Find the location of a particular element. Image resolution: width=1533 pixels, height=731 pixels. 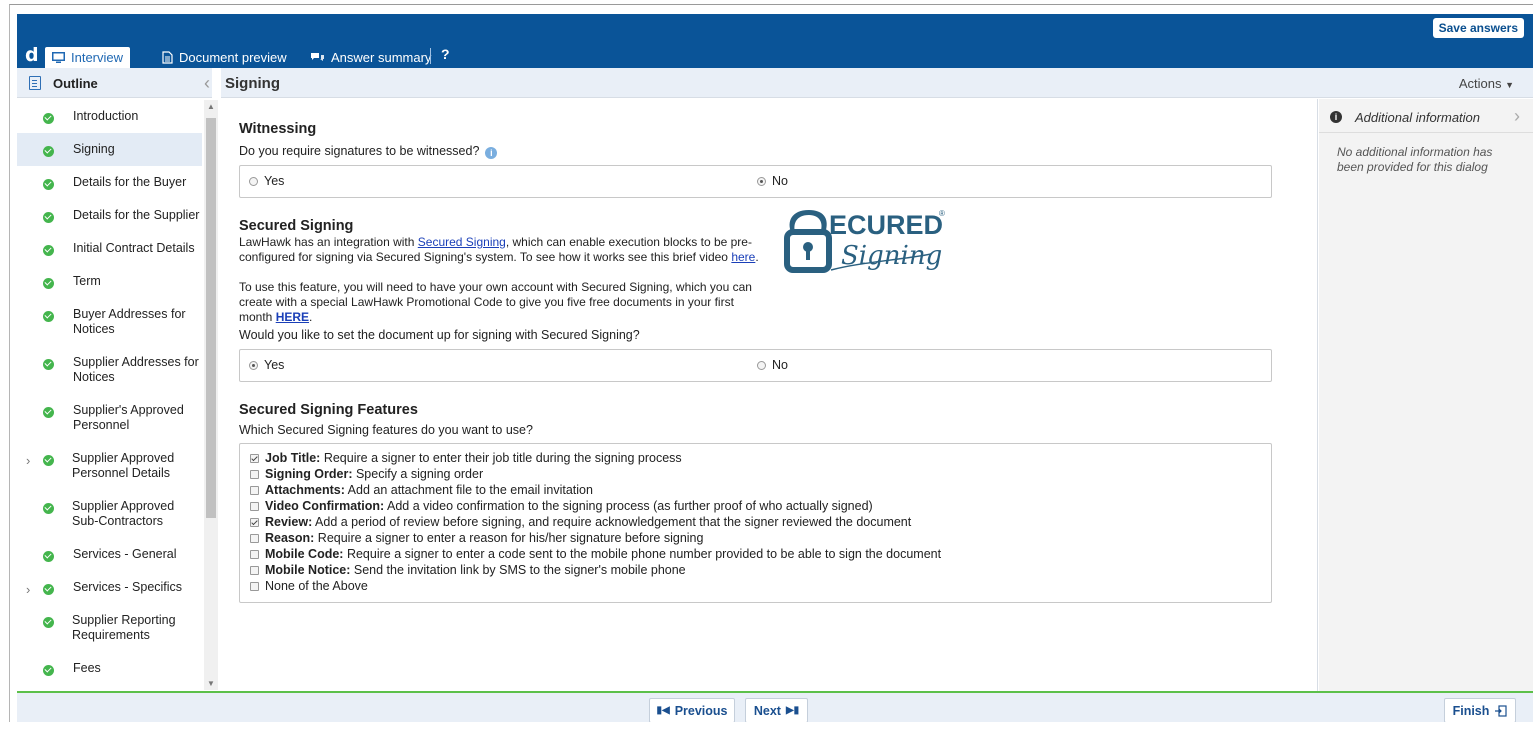

radio-circle is located at coordinates (253, 181).